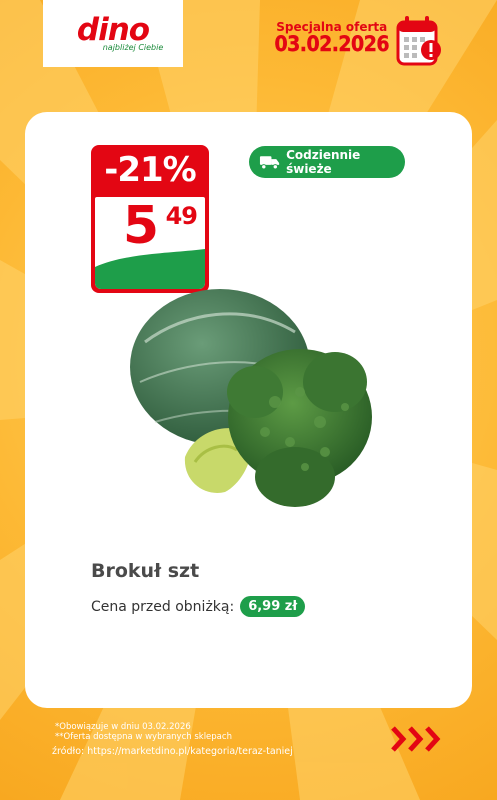 The image size is (497, 800). Describe the element at coordinates (163, 606) in the screenshot. I see `previous-price-label: Cena przed obniżką:` at that location.